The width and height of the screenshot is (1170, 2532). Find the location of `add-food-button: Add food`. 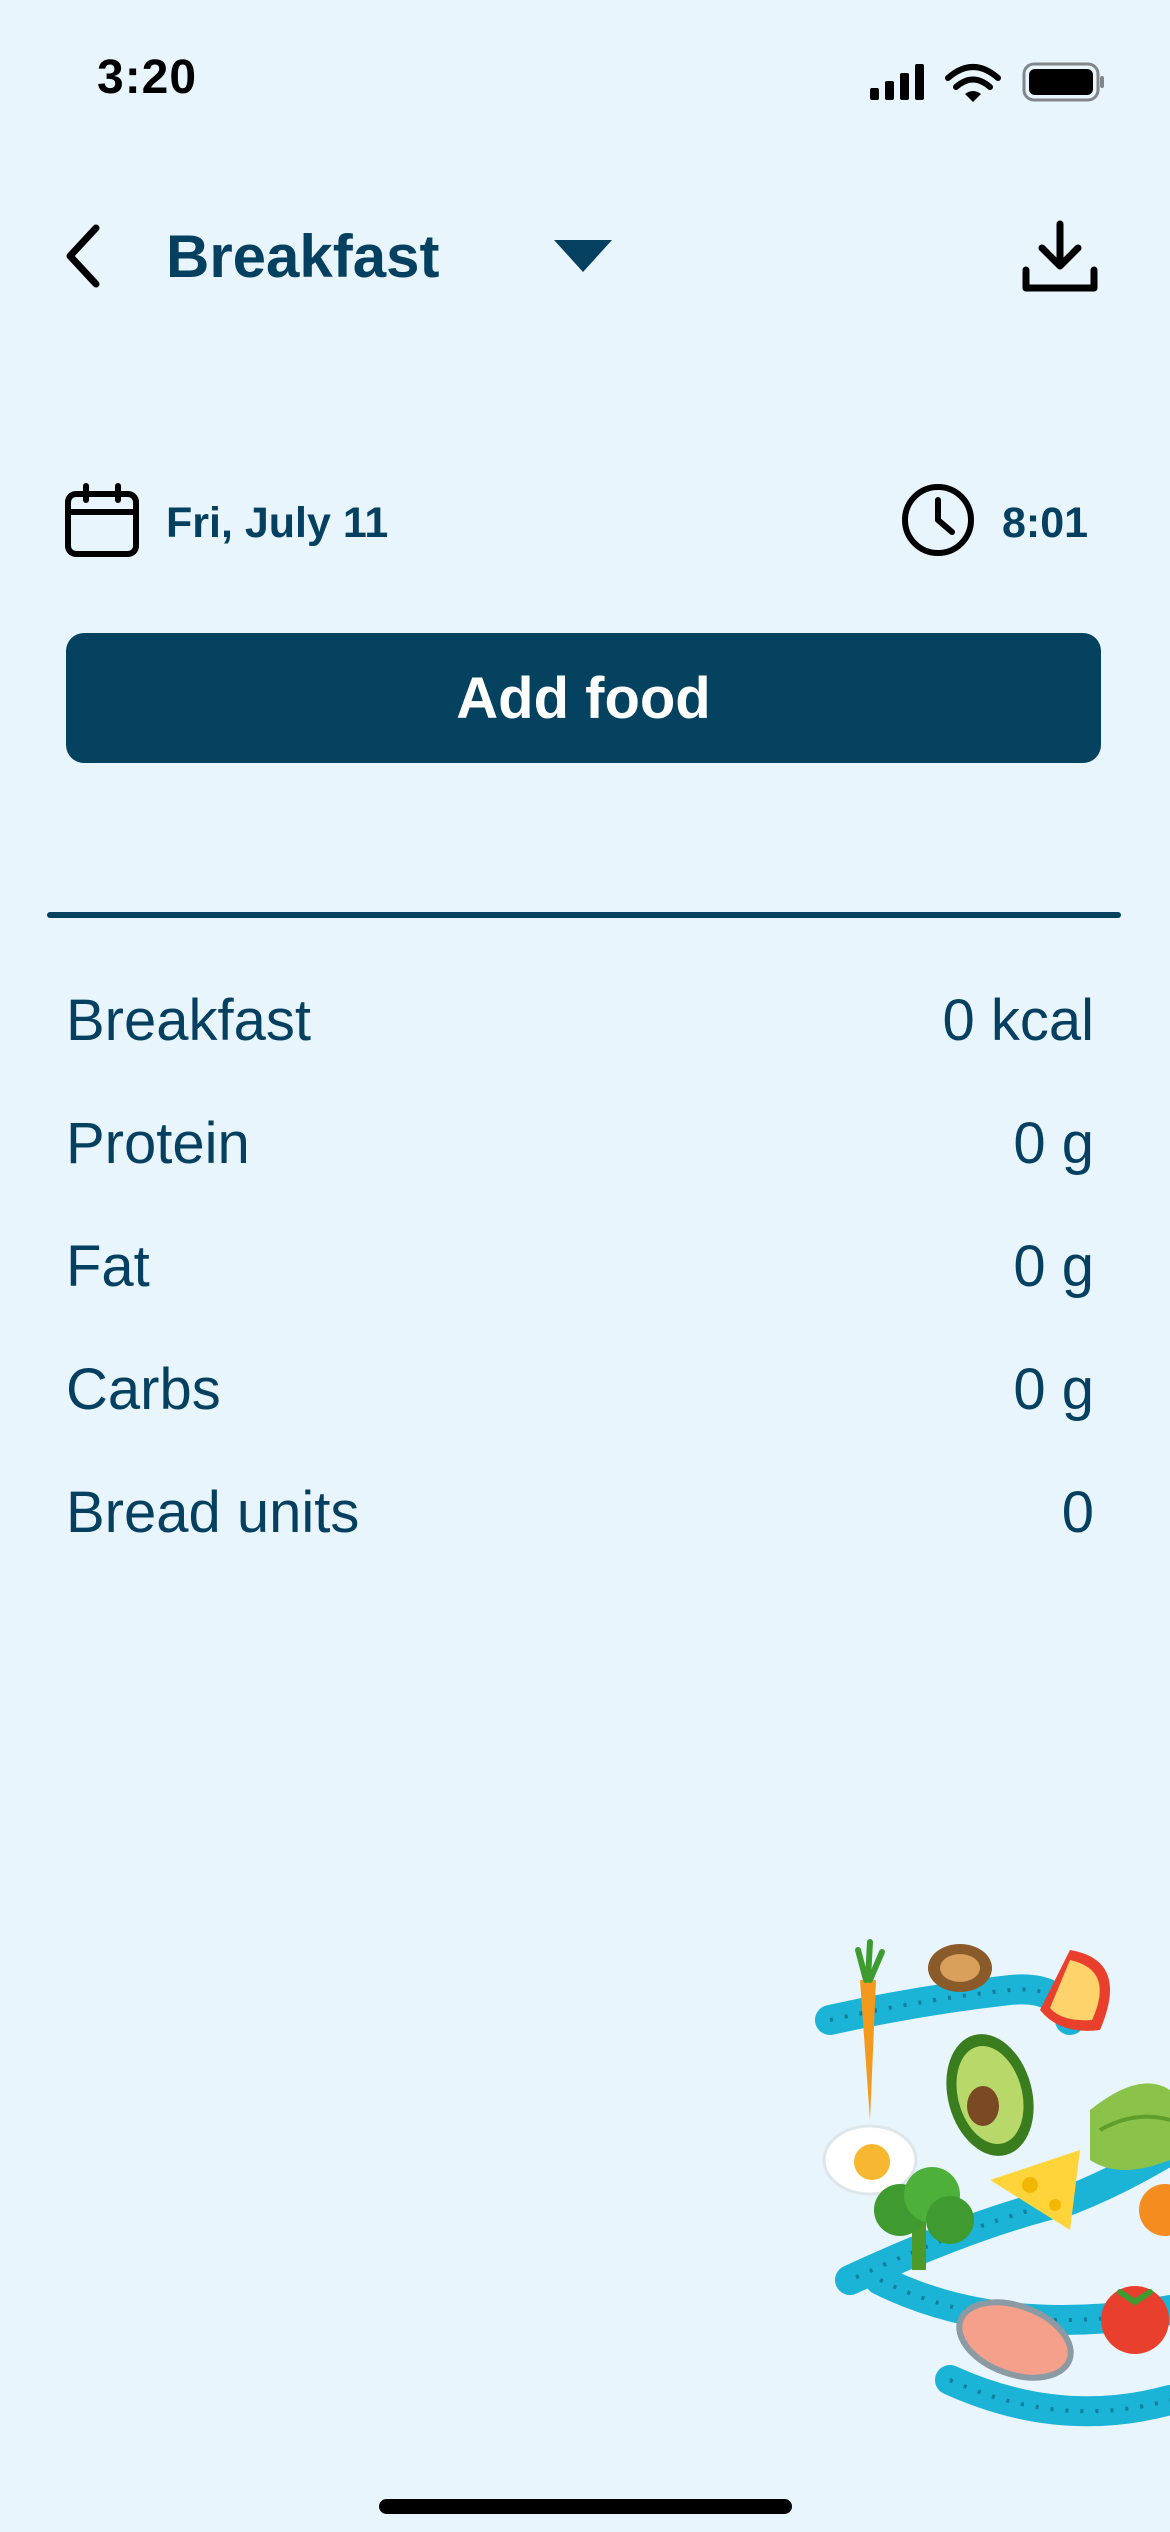

add-food-button: Add food is located at coordinates (583, 698).